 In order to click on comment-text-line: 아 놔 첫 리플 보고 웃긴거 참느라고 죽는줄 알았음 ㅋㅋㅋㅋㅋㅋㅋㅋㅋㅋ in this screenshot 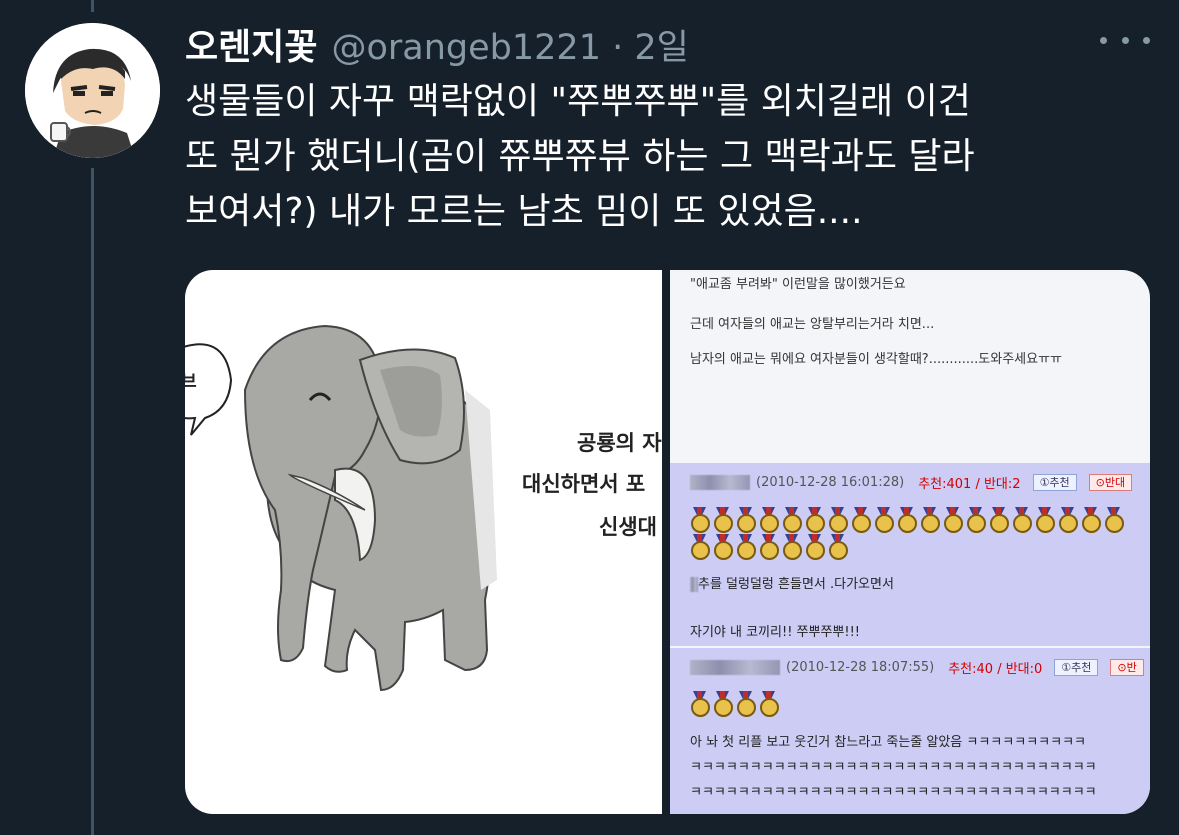, I will do `click(888, 742)`.